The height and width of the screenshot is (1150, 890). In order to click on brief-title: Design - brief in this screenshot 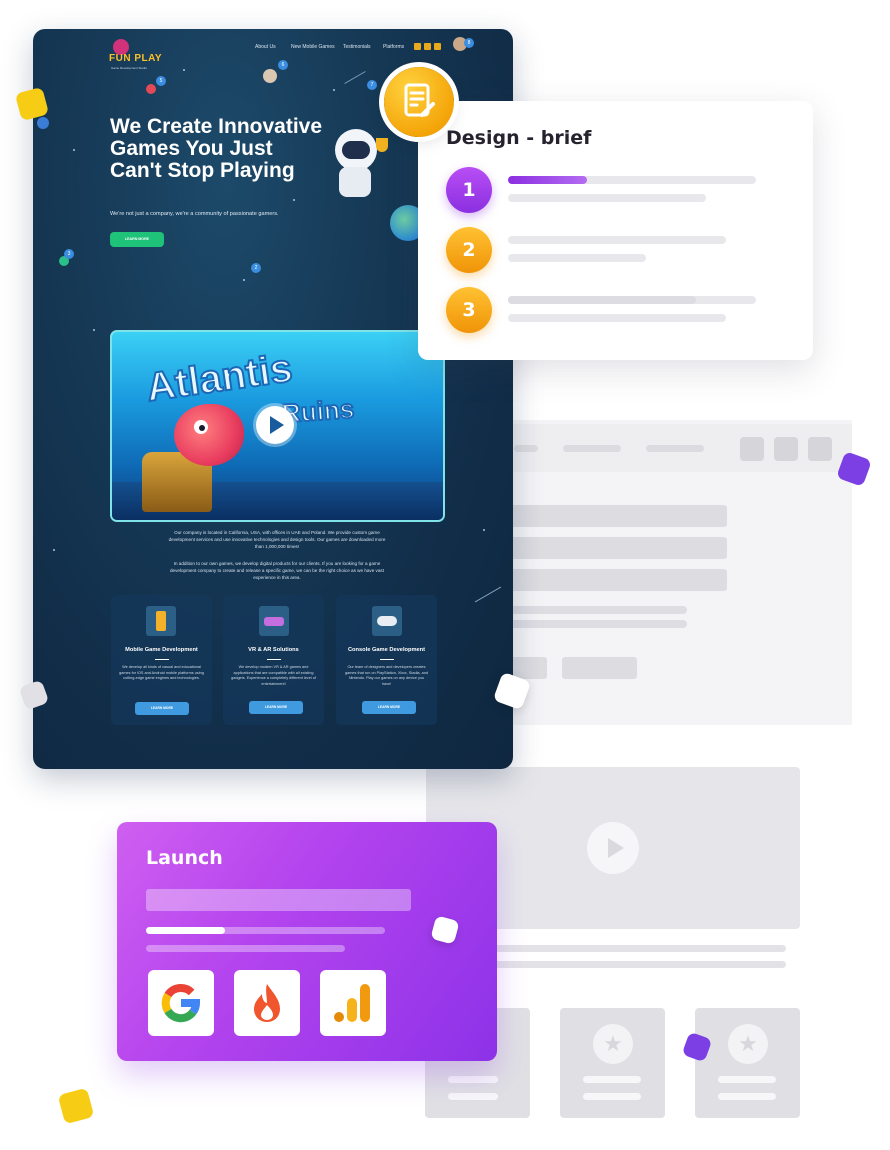, I will do `click(519, 138)`.